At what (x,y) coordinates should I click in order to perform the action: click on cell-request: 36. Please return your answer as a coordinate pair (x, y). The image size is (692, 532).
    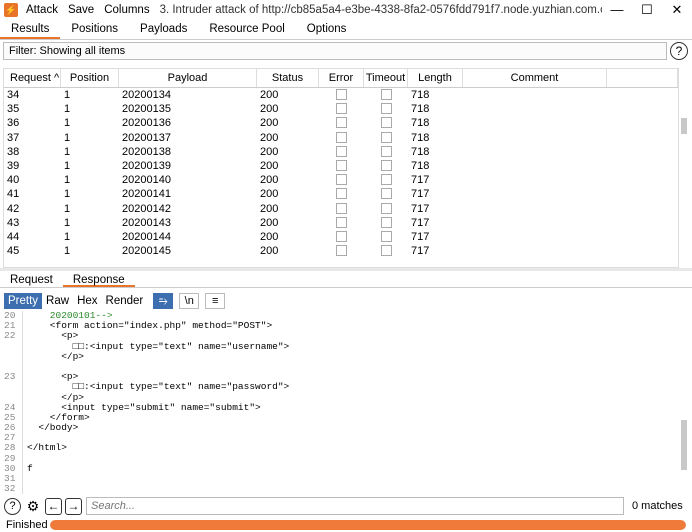
    Looking at the image, I should click on (13, 123).